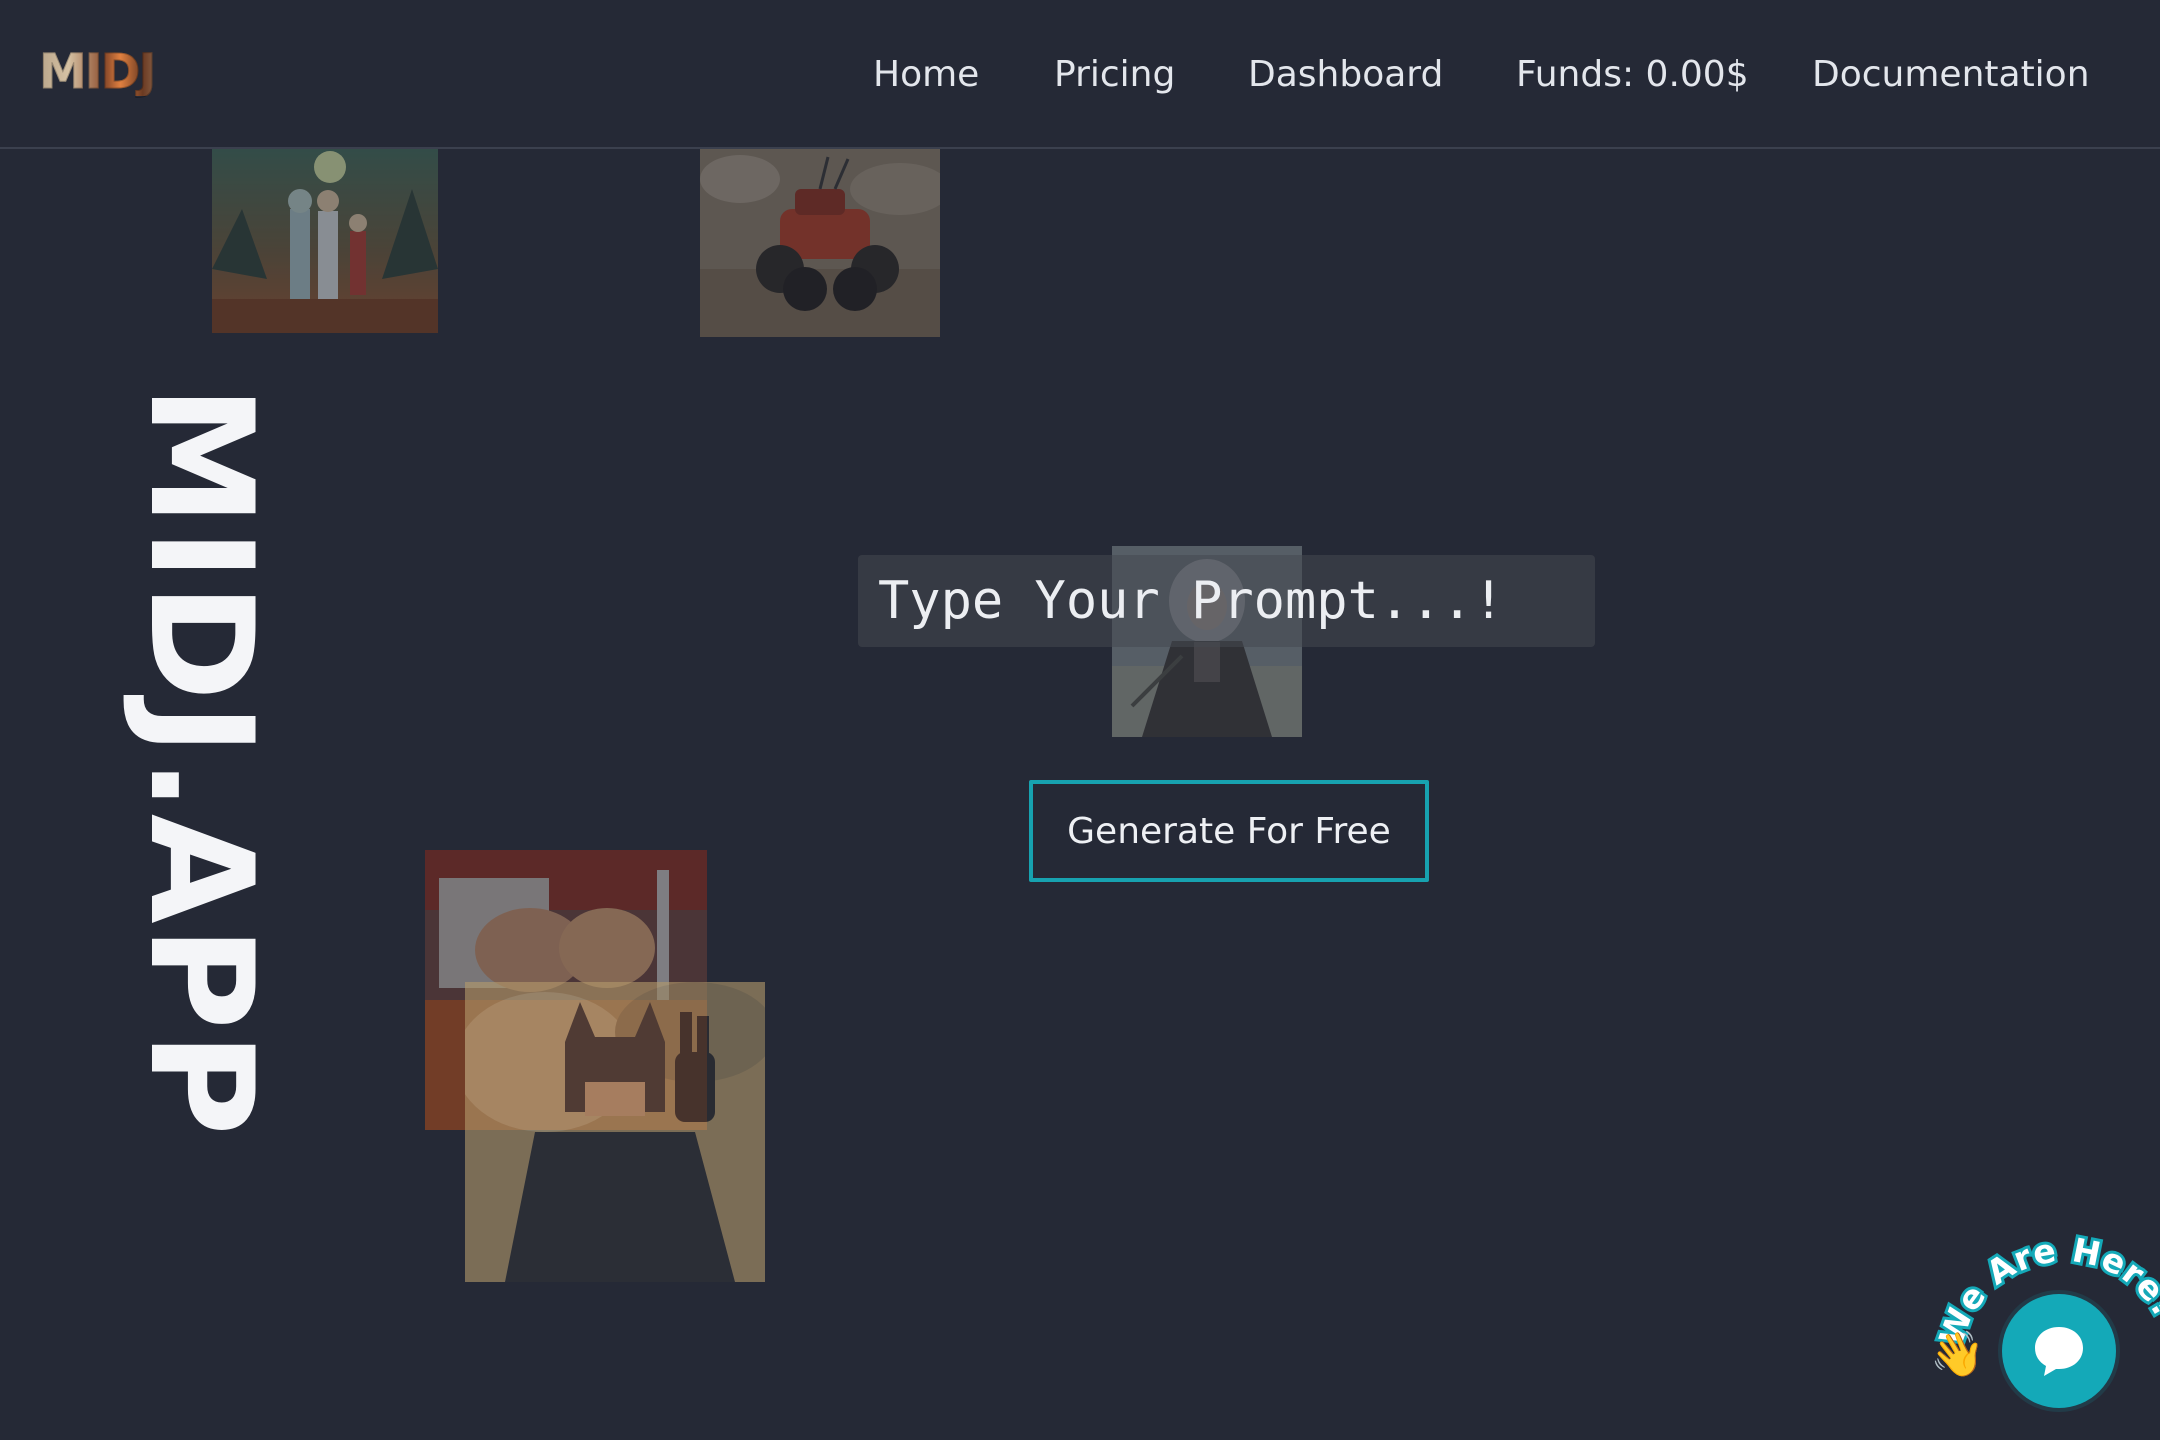 This screenshot has height=1440, width=2160. I want to click on nav-documentation-link: Documentation, so click(1951, 75).